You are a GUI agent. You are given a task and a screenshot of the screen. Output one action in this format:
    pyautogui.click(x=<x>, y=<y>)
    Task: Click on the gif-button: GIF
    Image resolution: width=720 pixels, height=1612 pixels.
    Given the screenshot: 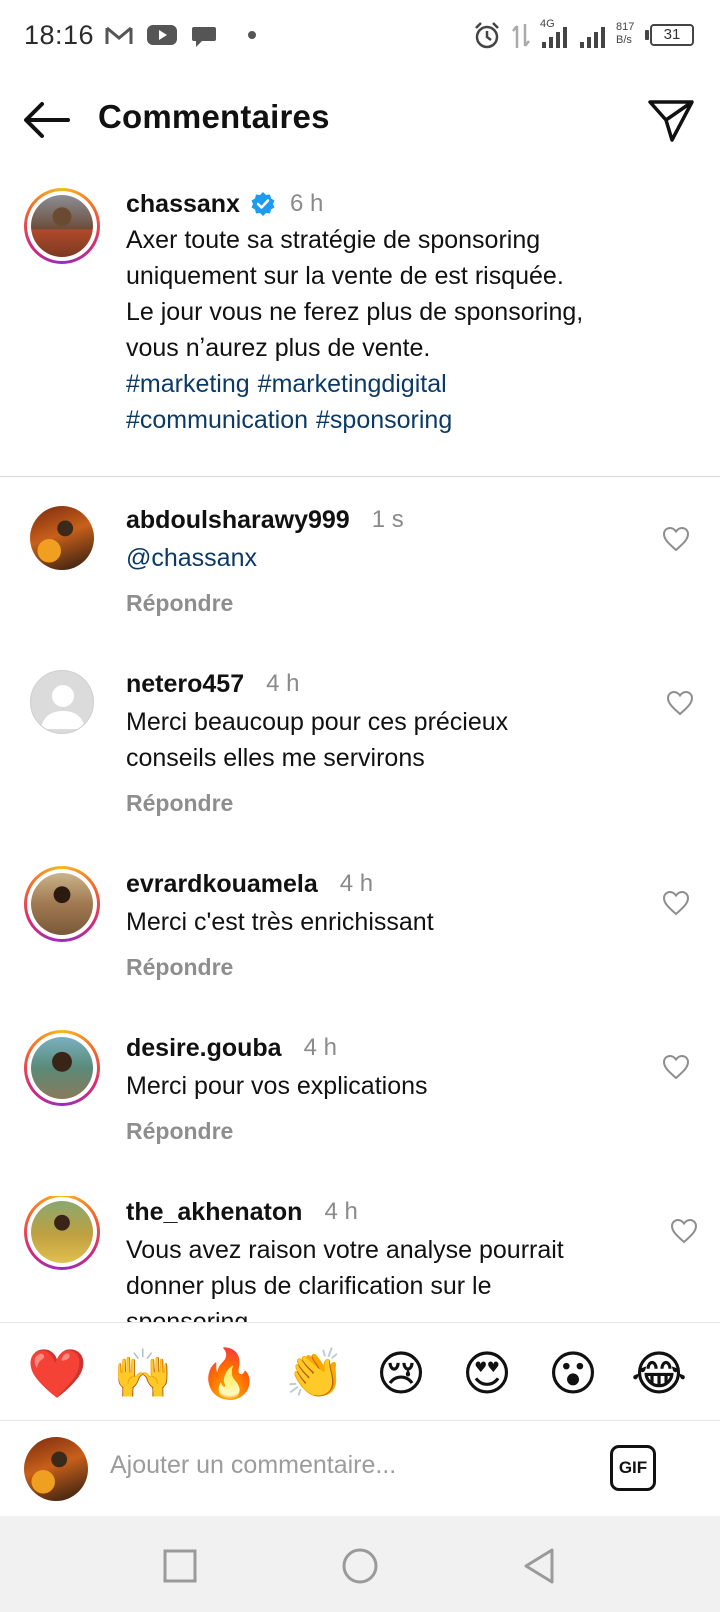 What is the action you would take?
    pyautogui.click(x=633, y=1468)
    